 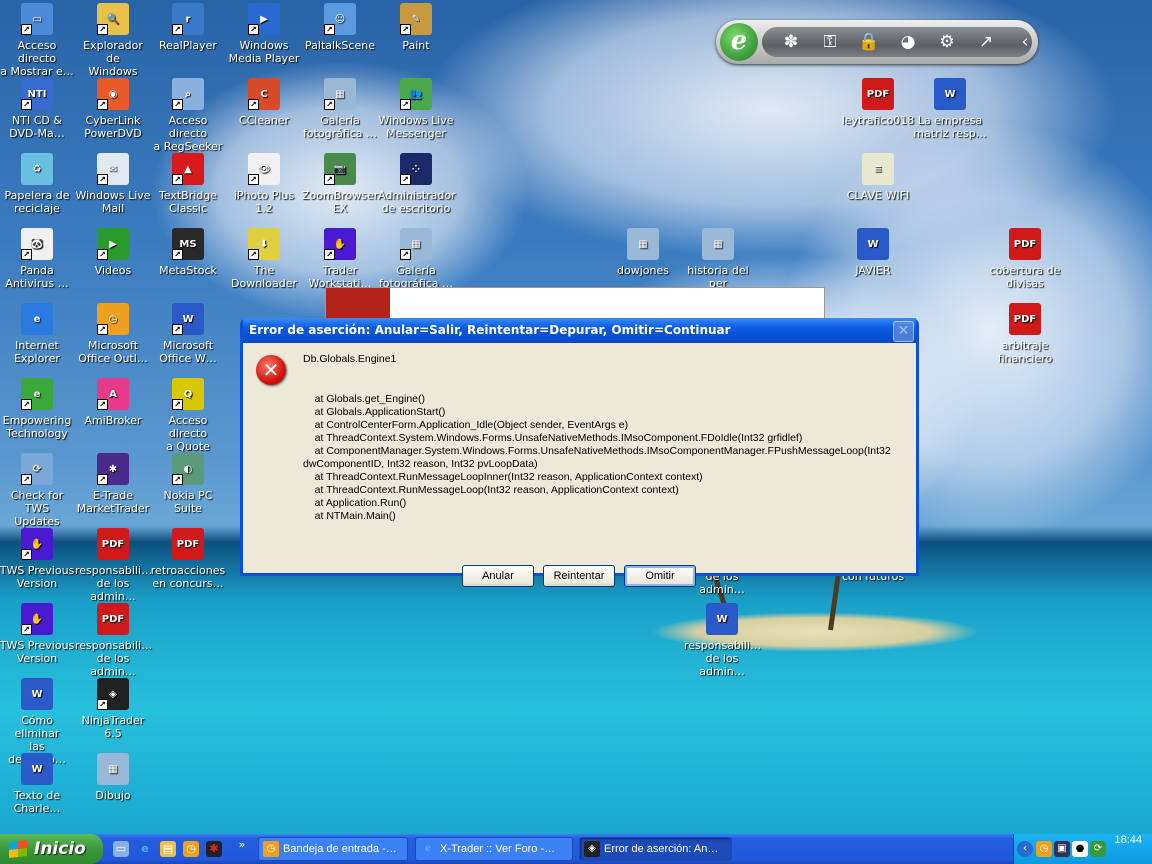 I want to click on key-icon: ⚿, so click(x=830, y=42).